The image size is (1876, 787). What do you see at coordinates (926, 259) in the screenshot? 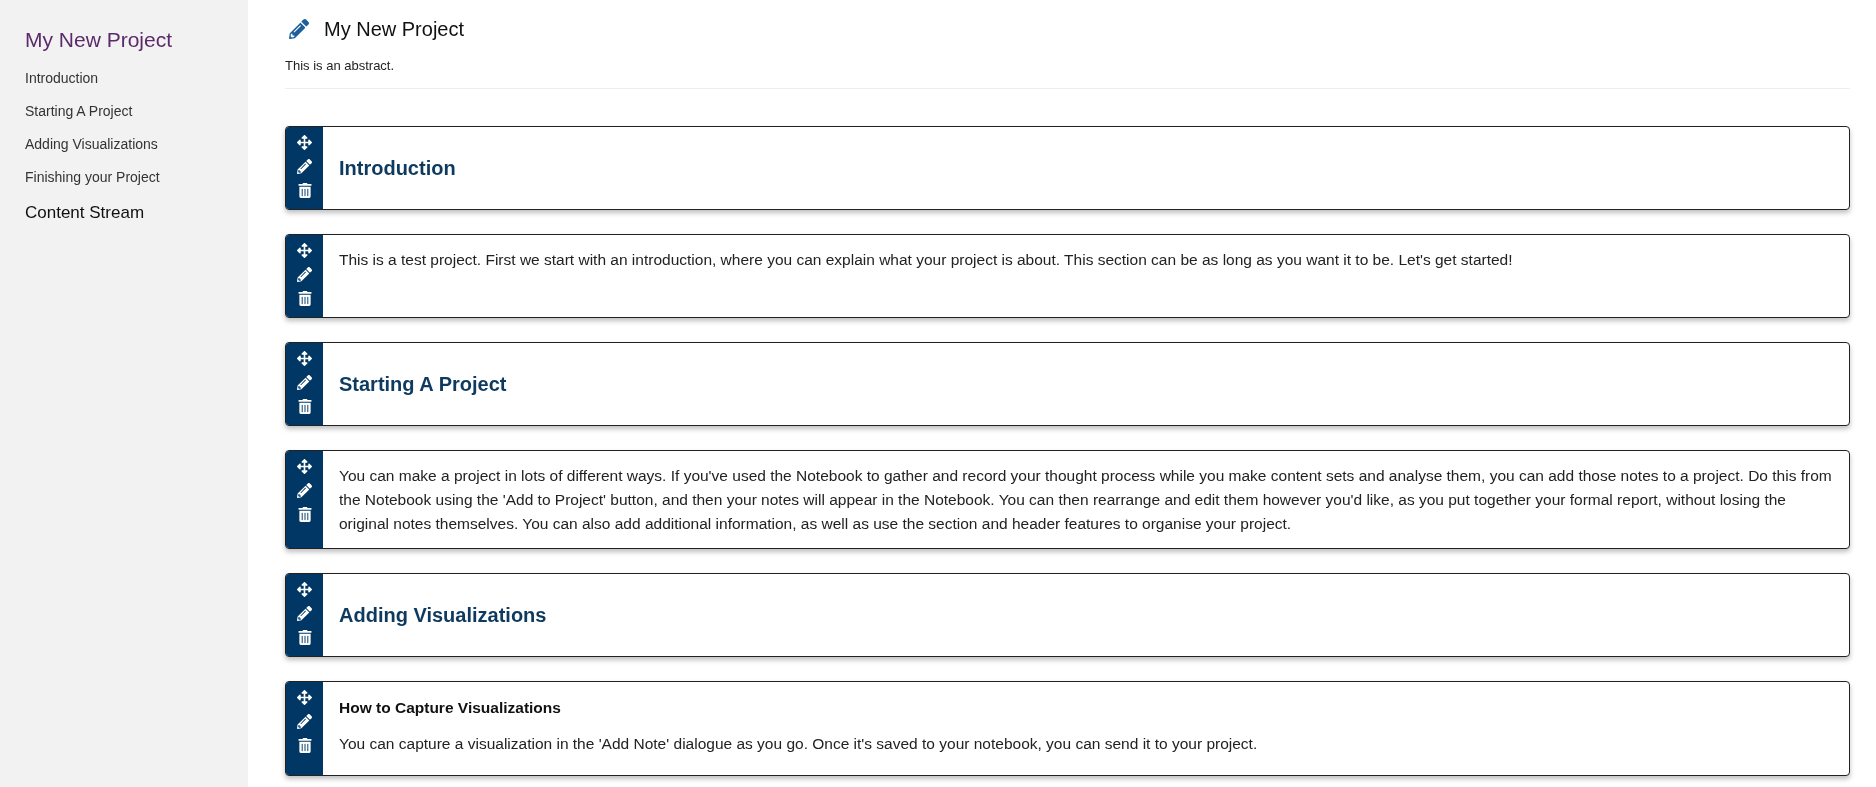
I see `paragraph: This is a test project. First we start with an introduction, where you can explain what your project is about. This section can be as long as you want it to be. Let's get started!` at bounding box center [926, 259].